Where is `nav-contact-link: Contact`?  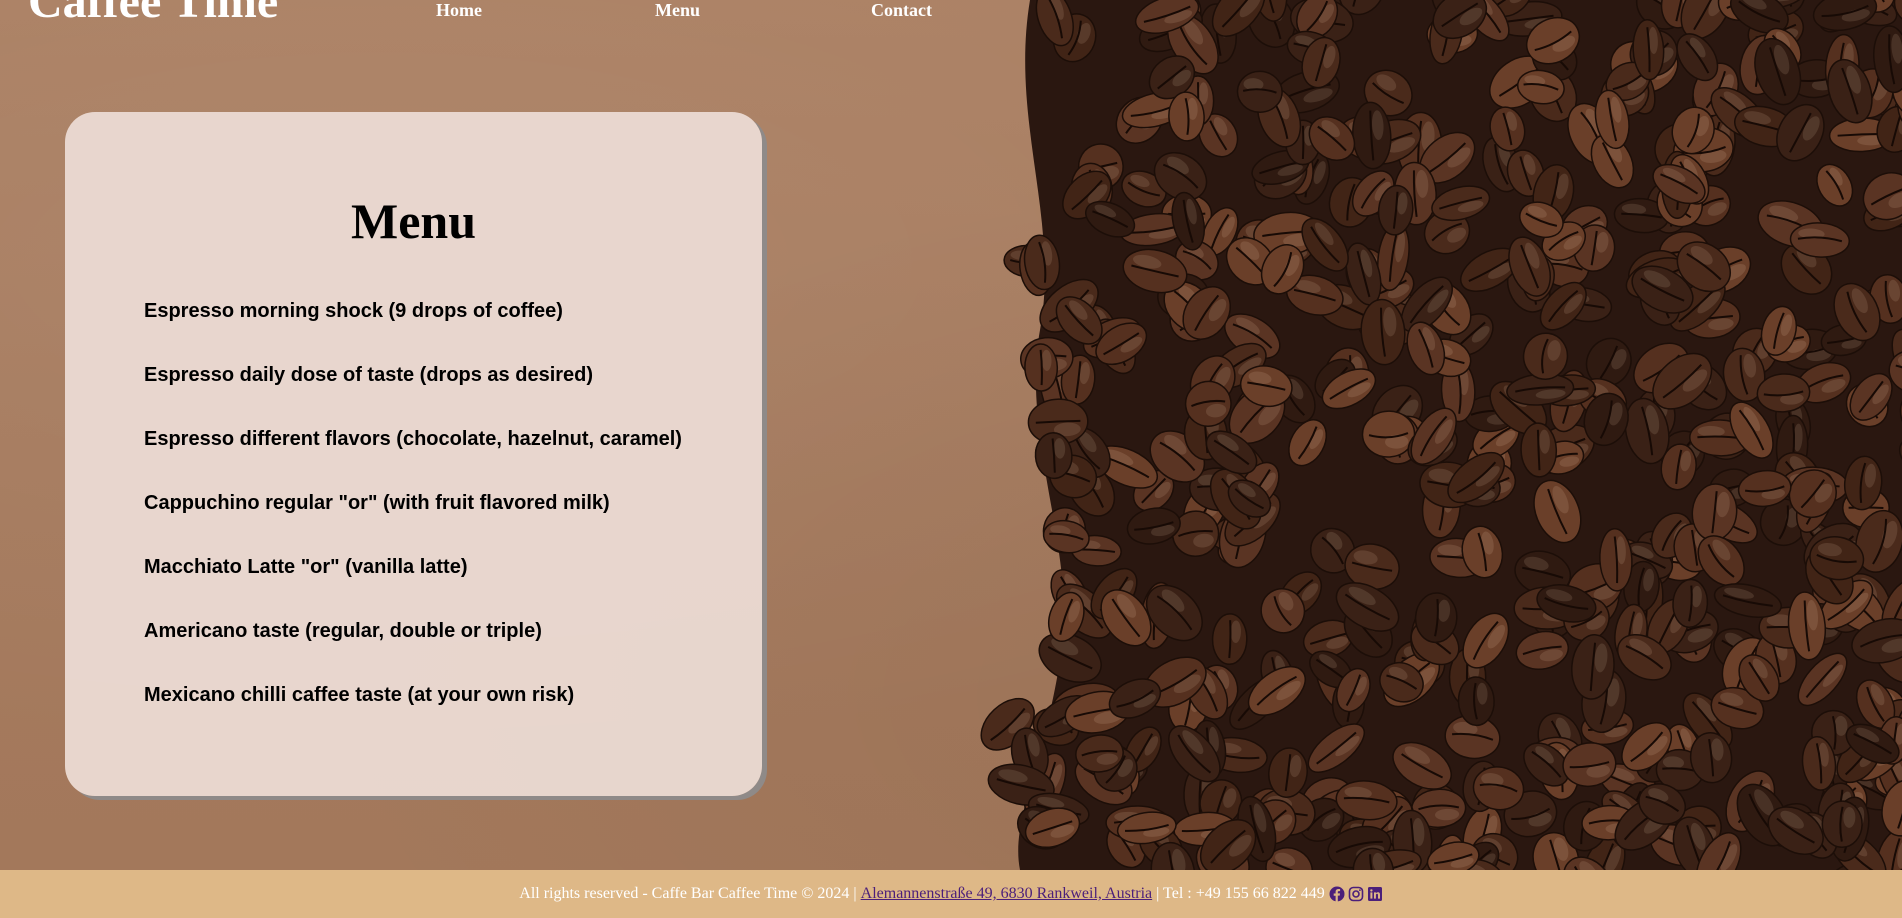
nav-contact-link: Contact is located at coordinates (901, 10).